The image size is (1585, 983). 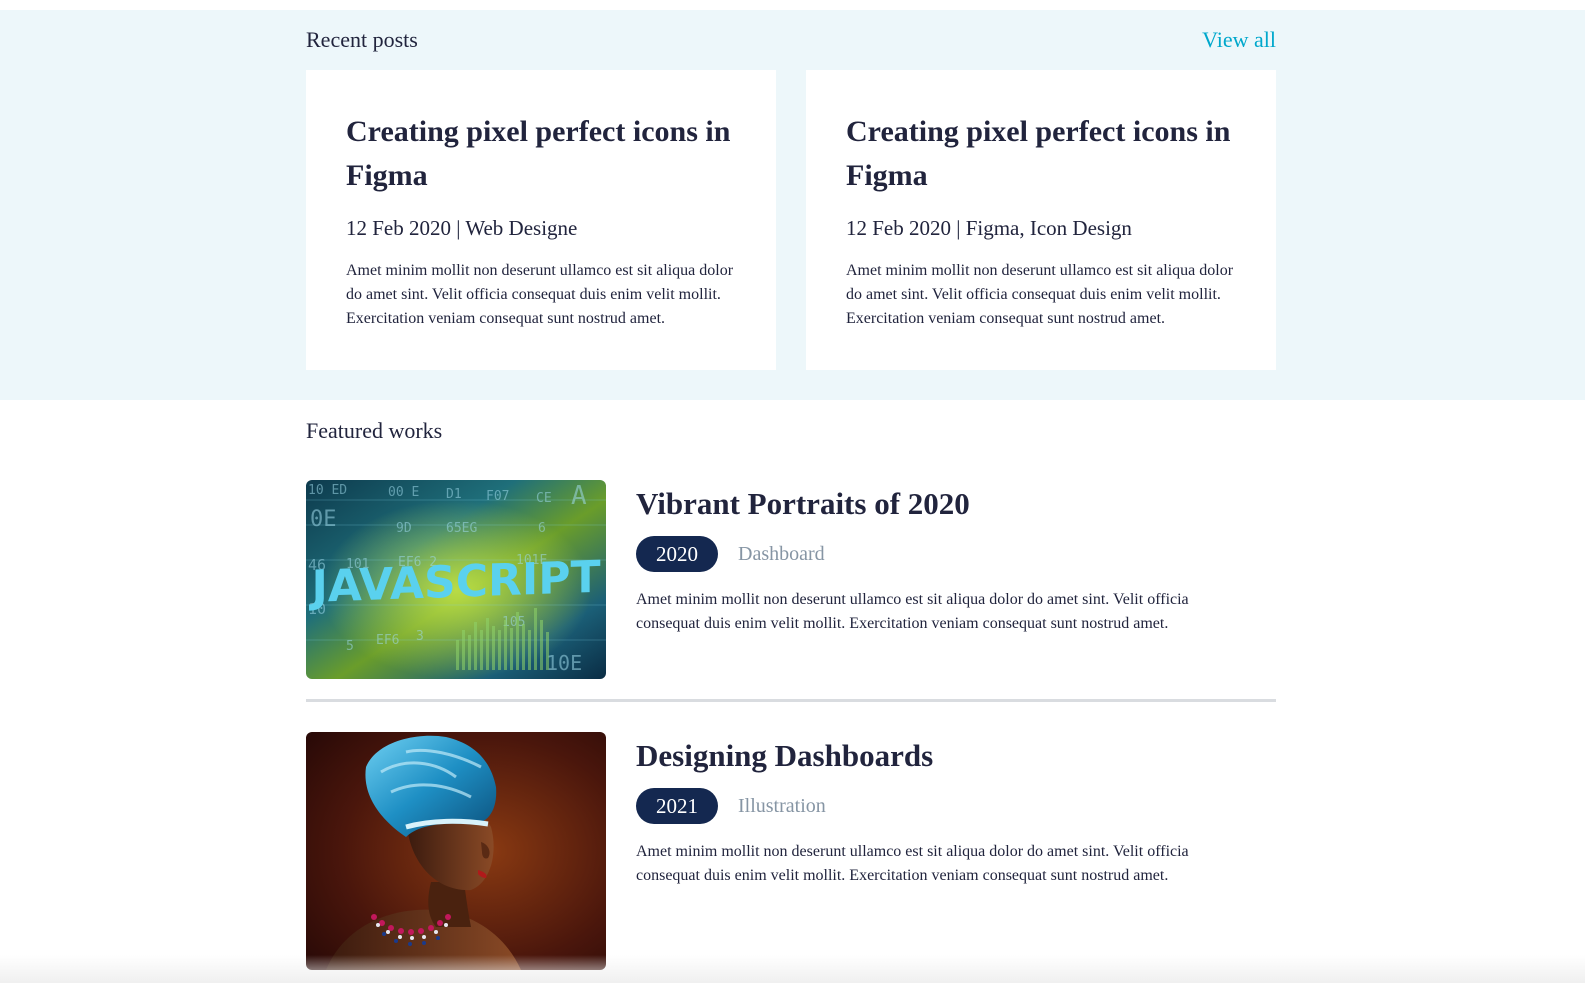 What do you see at coordinates (792, 969) in the screenshot?
I see `scroll-fade` at bounding box center [792, 969].